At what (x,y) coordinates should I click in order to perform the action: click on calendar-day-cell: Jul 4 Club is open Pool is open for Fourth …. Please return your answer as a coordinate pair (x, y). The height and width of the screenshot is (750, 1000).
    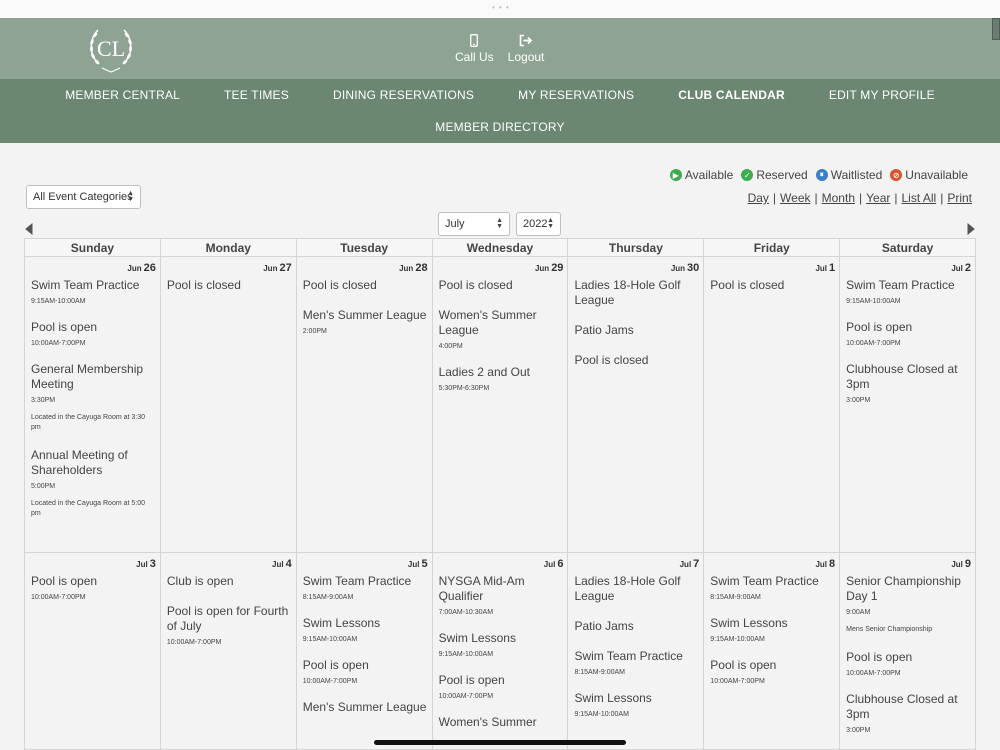
    Looking at the image, I should click on (229, 651).